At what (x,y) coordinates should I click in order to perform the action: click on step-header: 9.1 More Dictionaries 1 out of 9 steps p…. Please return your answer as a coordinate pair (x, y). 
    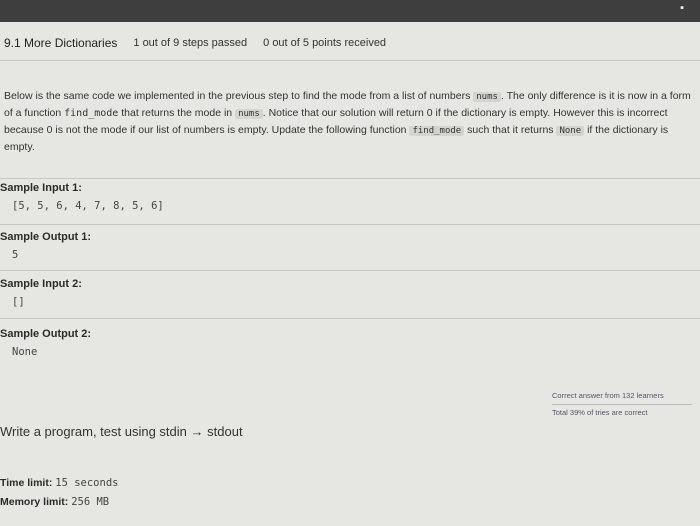
    Looking at the image, I should click on (349, 43).